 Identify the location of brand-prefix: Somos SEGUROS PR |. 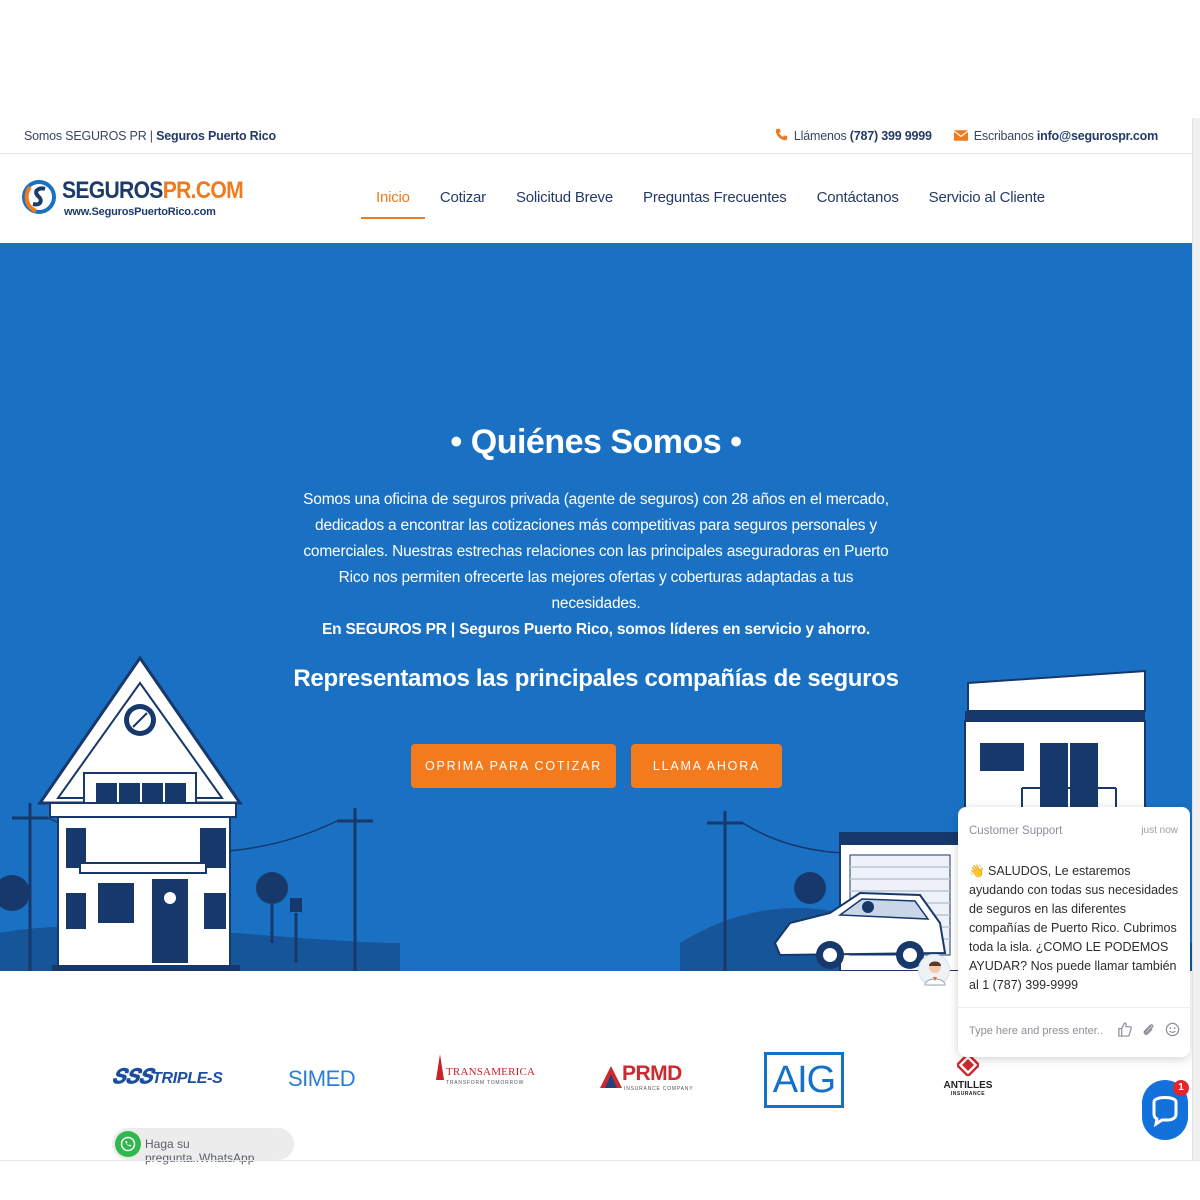
(90, 136).